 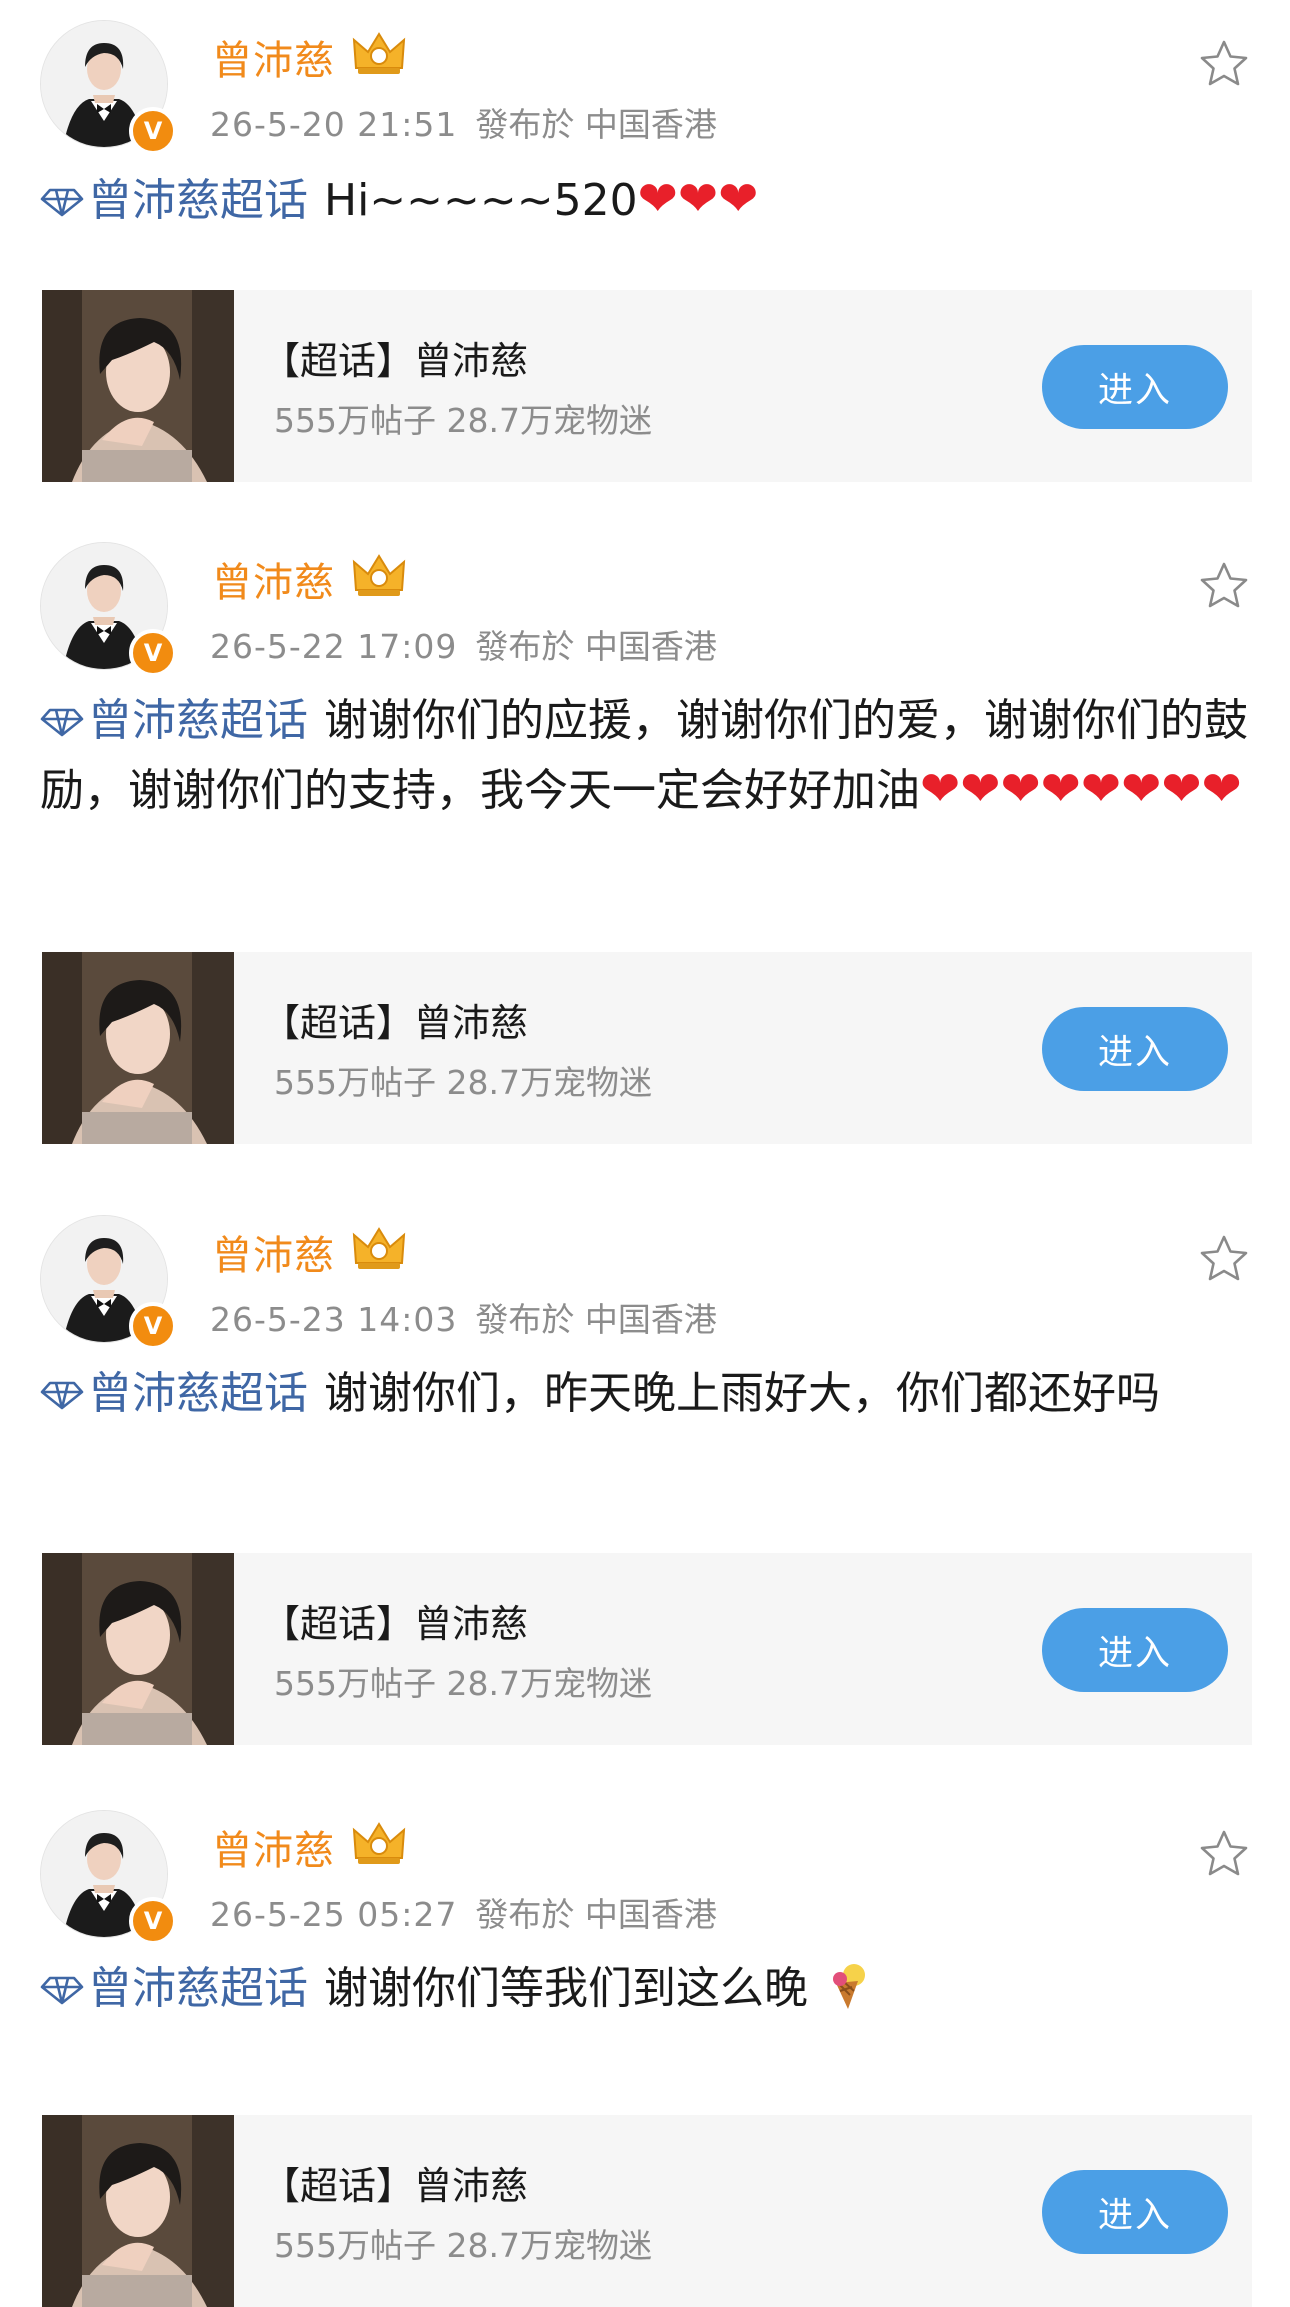 What do you see at coordinates (849, 1986) in the screenshot?
I see `icecream-icon` at bounding box center [849, 1986].